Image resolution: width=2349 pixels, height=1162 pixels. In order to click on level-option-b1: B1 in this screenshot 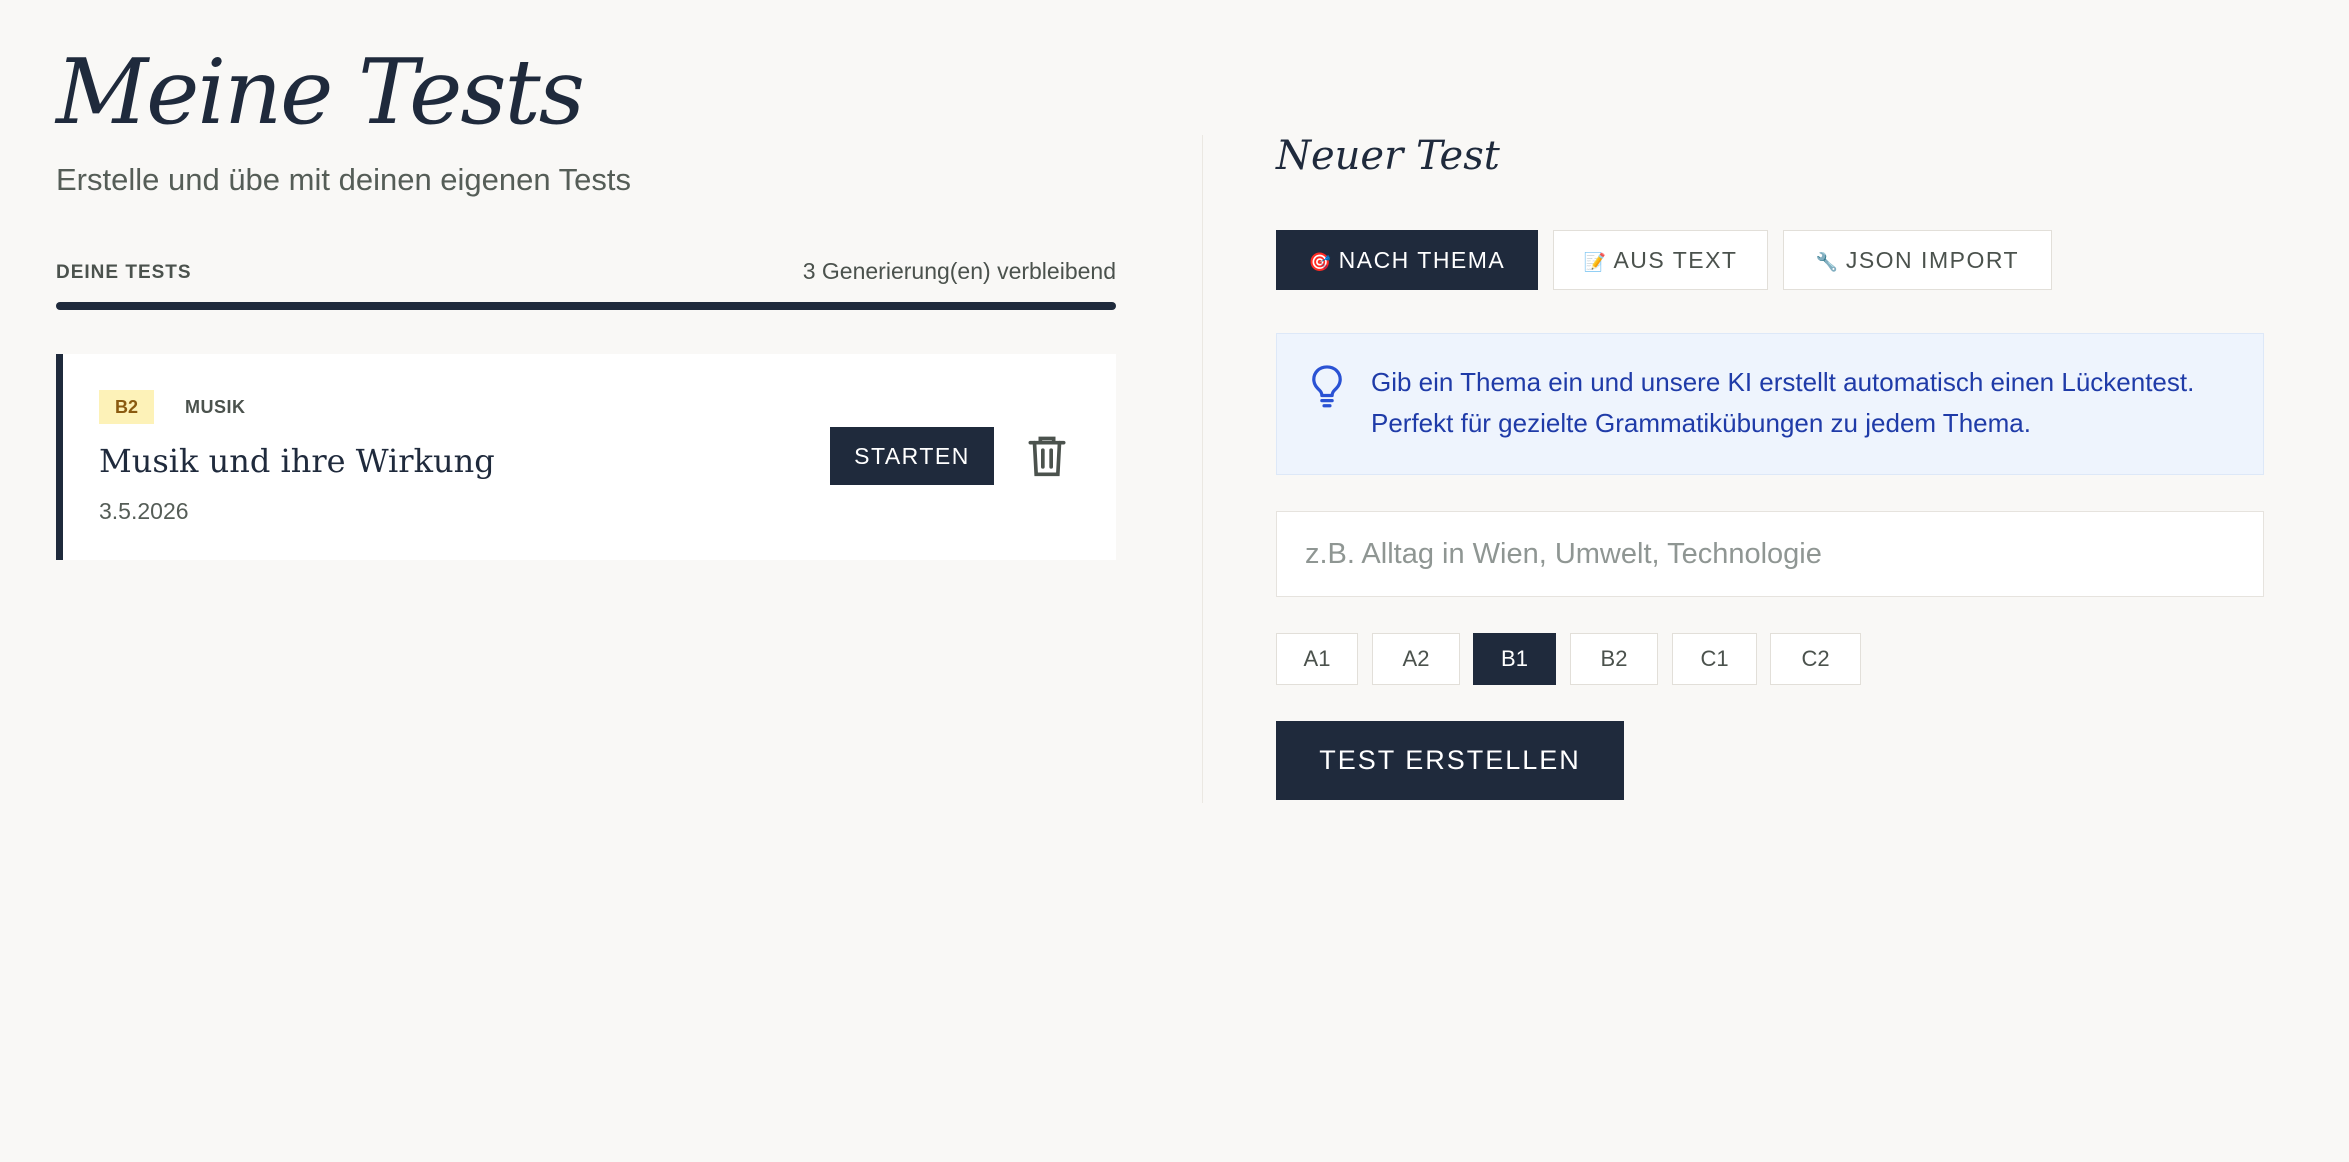, I will do `click(1514, 659)`.